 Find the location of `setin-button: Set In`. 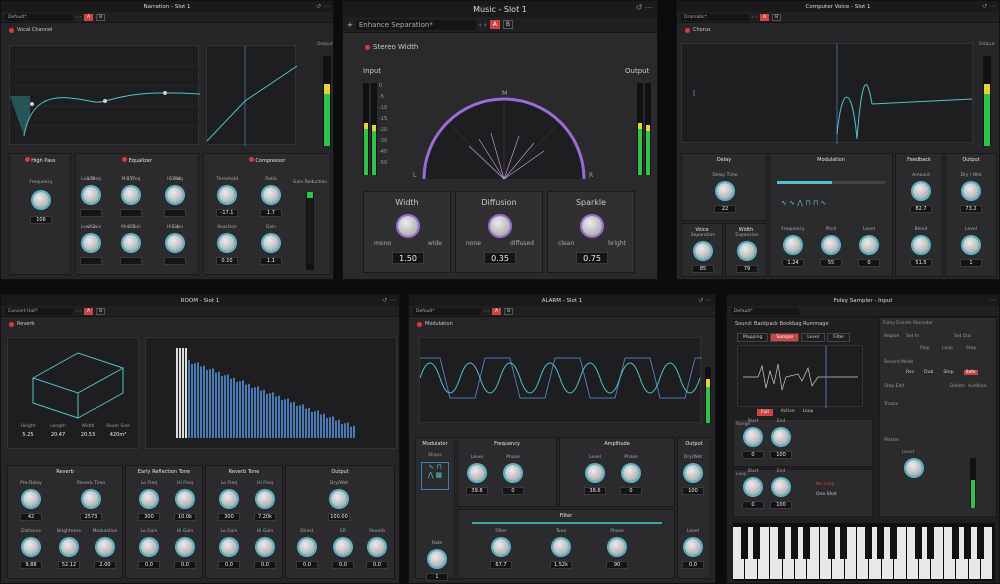

setin-button: Set In is located at coordinates (912, 336).